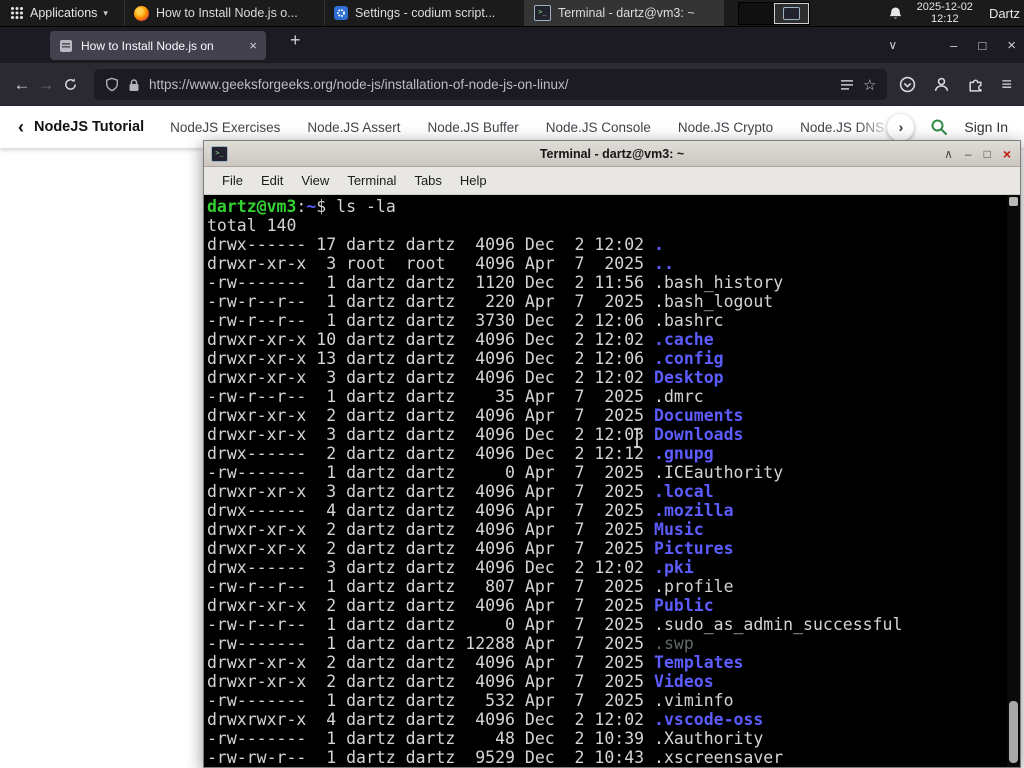  I want to click on window-controls: ∨ – □ ×, so click(952, 45).